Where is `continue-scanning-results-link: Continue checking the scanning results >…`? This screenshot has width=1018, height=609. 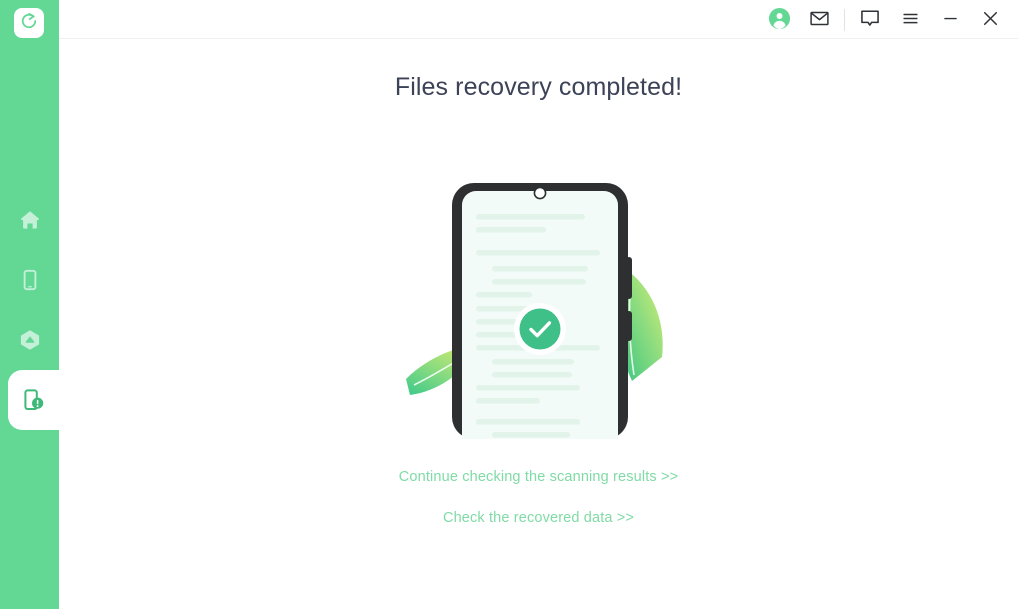 continue-scanning-results-link: Continue checking the scanning results >… is located at coordinates (538, 477).